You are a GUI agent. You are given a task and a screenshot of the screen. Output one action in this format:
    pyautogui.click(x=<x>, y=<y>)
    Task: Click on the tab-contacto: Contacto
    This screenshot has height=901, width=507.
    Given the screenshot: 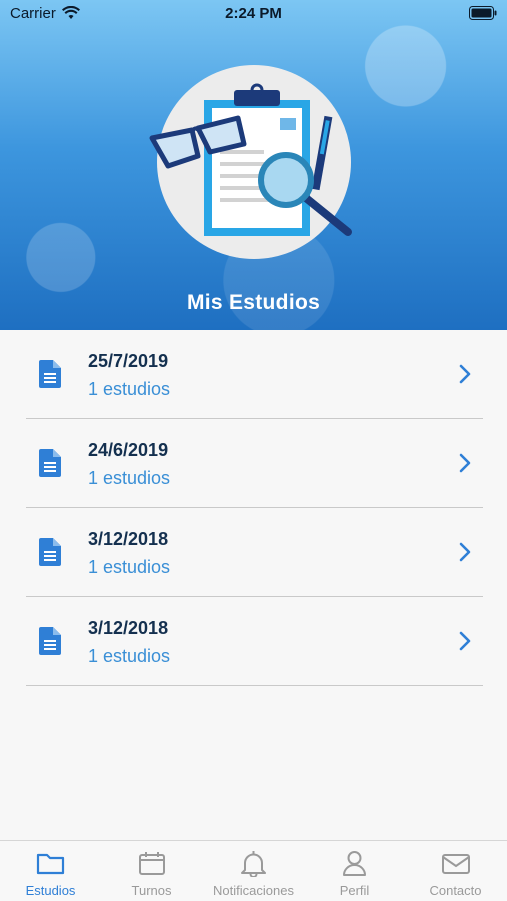 What is the action you would take?
    pyautogui.click(x=455, y=871)
    